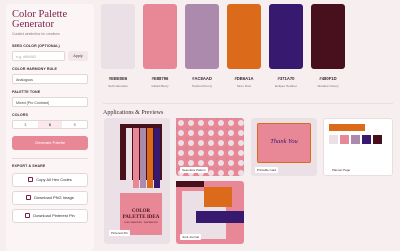  Describe the element at coordinates (118, 86) in the screenshot. I see `swatch-name: Soft Carnation` at that location.